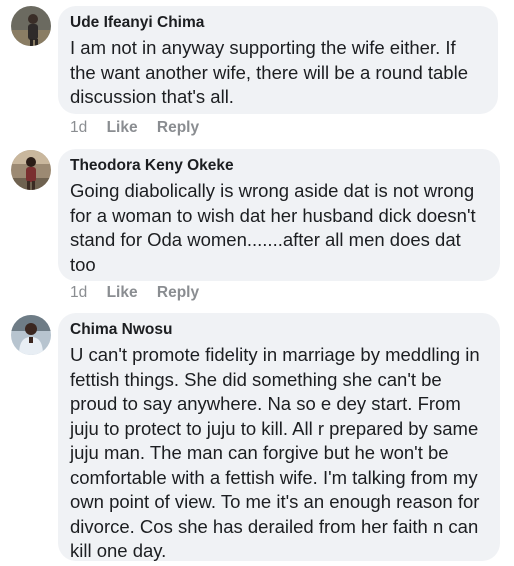 The height and width of the screenshot is (566, 514). I want to click on avatar-ude-ifeanyi-chima, so click(31, 26).